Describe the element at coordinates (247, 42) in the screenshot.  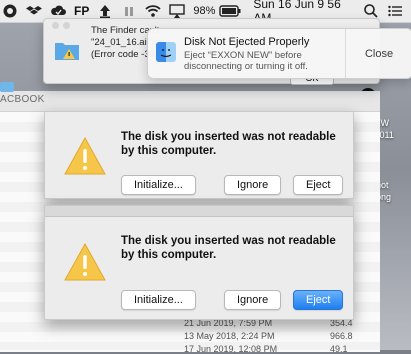
I see `notification-title: Disk Not Ejected Properly` at that location.